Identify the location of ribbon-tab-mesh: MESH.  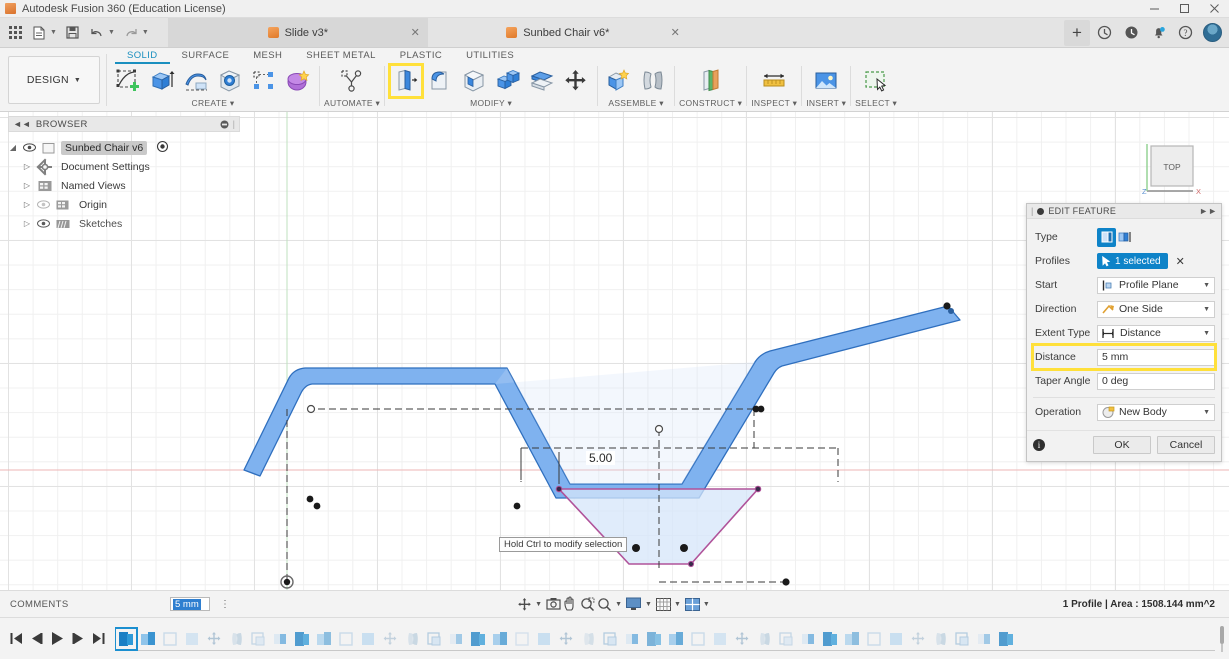
(267, 56).